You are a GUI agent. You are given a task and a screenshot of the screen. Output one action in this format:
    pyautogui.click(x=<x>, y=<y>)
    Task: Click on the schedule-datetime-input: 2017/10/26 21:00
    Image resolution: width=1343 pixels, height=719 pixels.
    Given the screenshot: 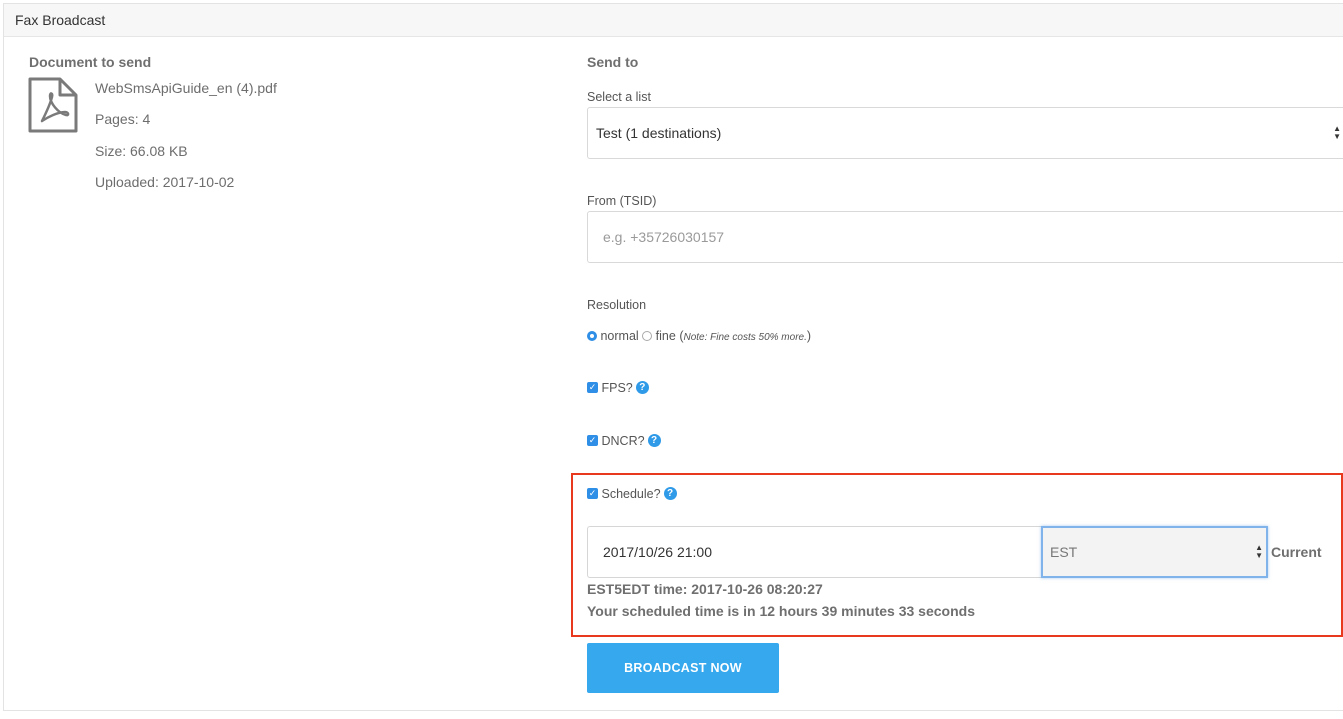 What is the action you would take?
    pyautogui.click(x=814, y=552)
    